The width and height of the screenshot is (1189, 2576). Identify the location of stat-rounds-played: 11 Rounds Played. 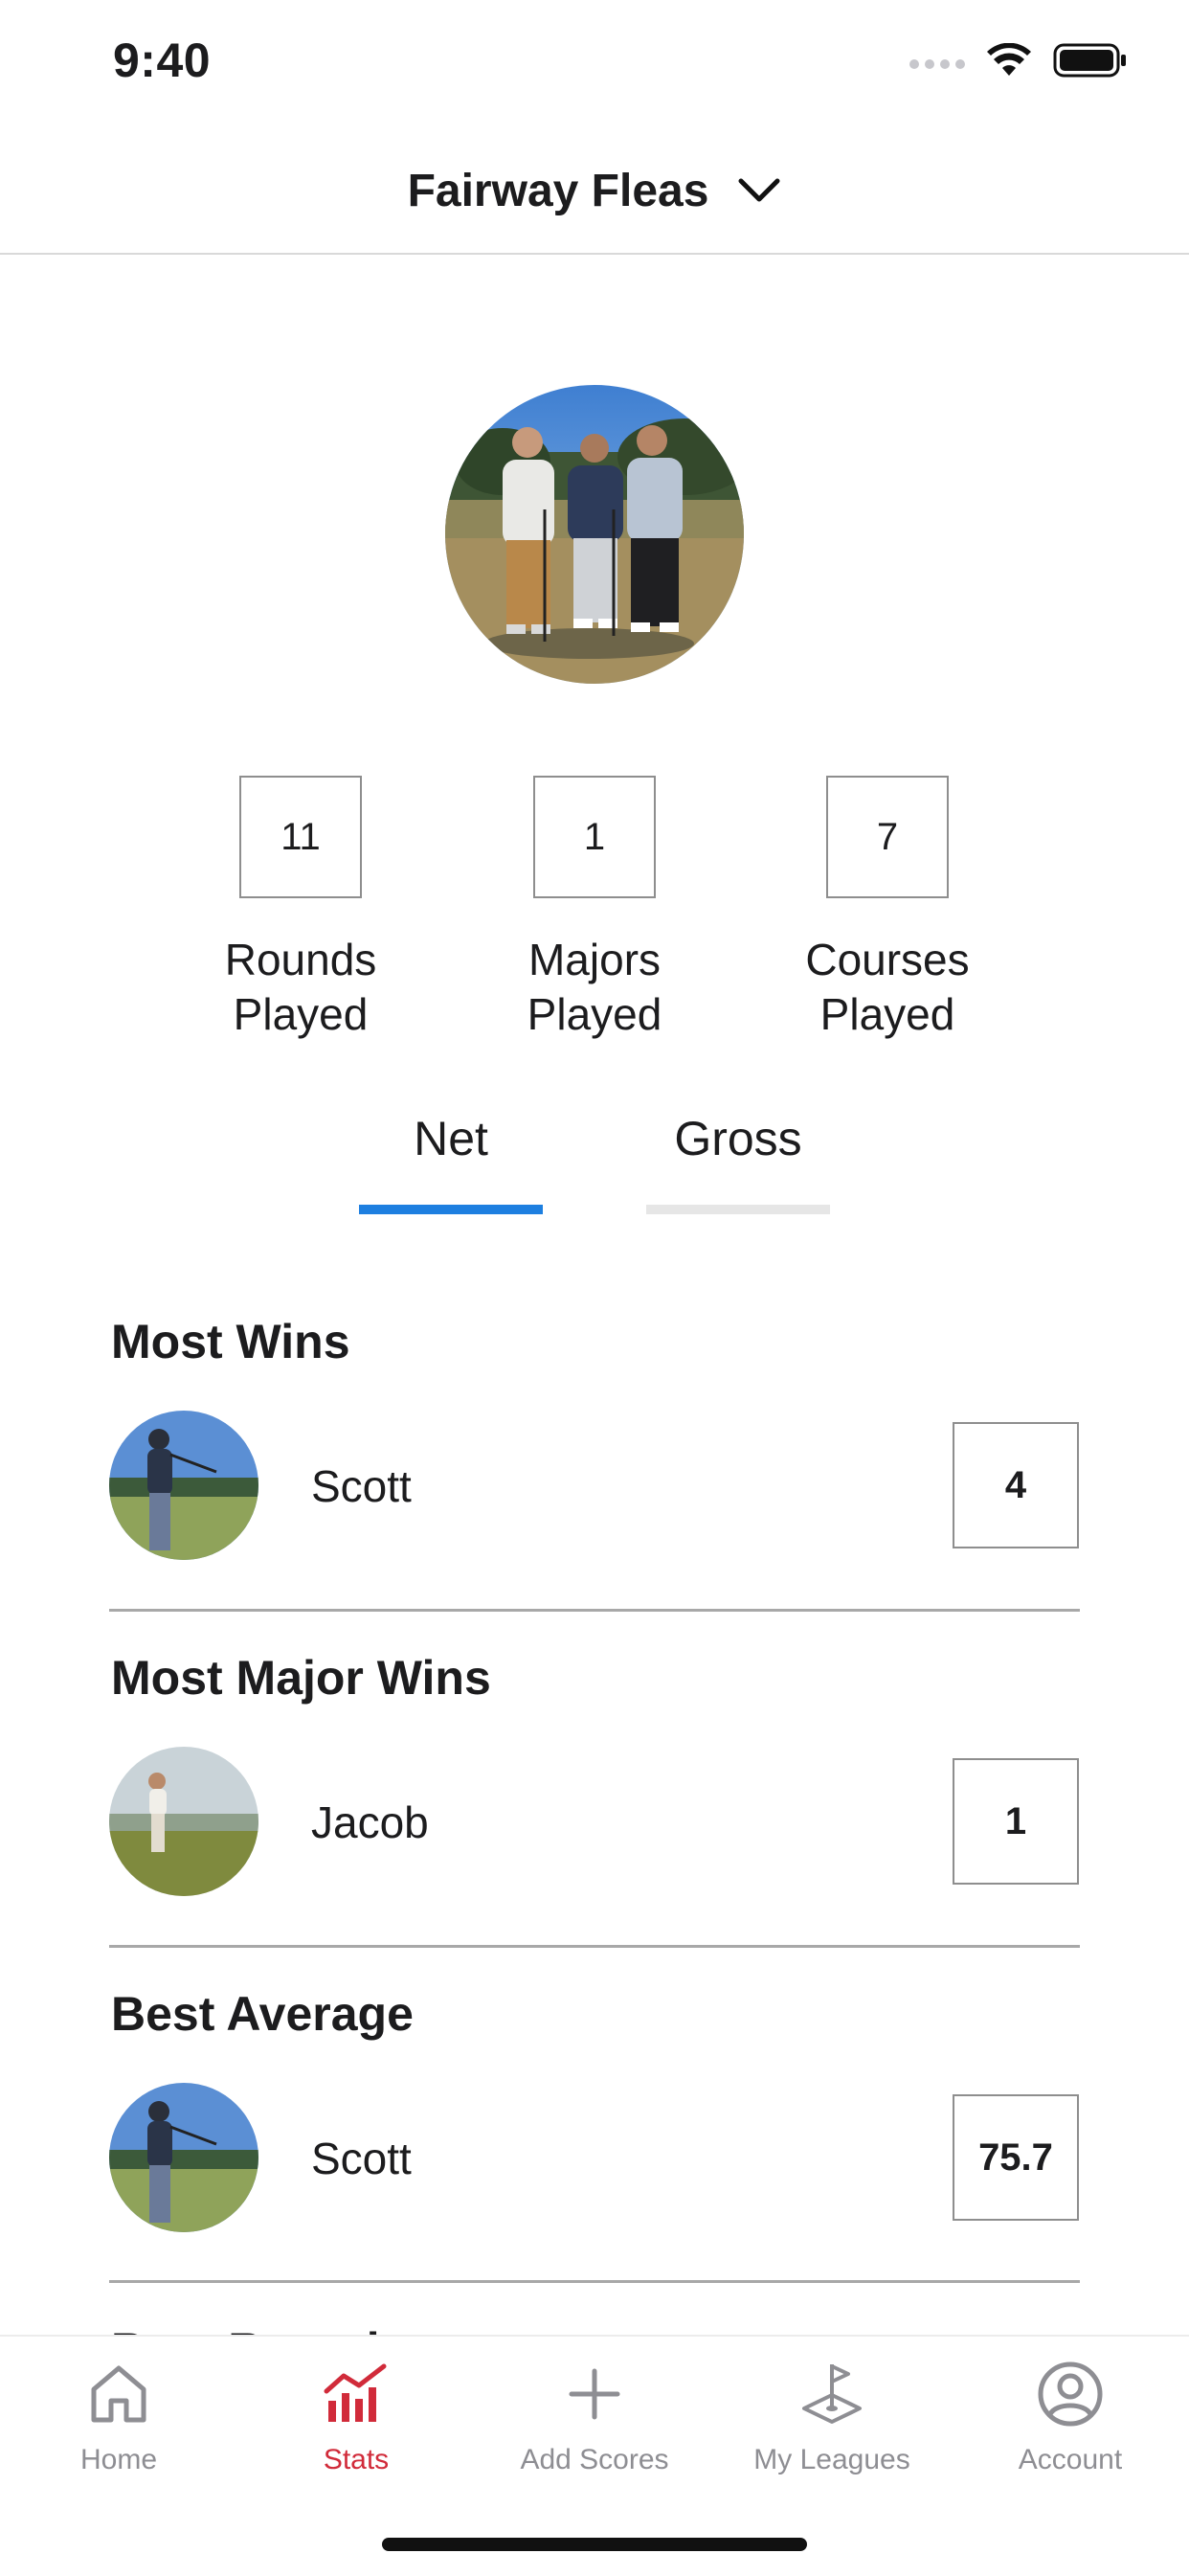
(300, 909).